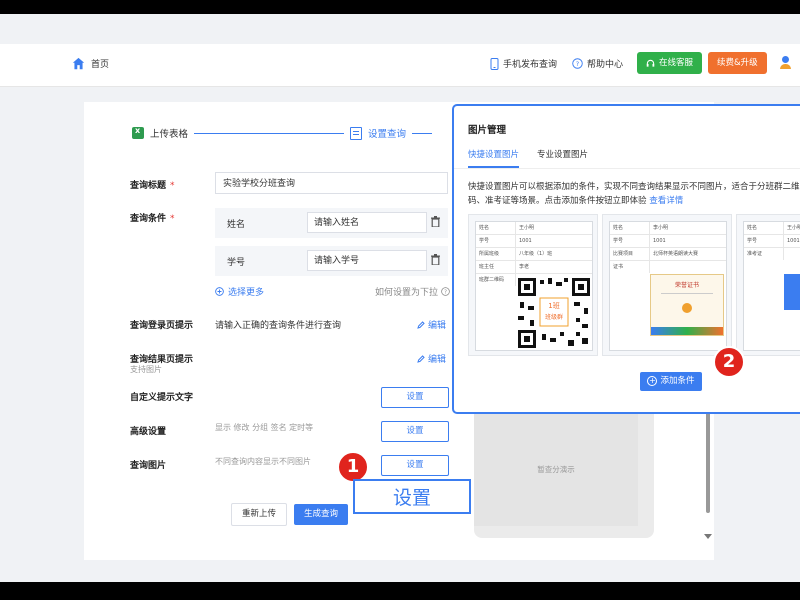 This screenshot has width=800, height=600. What do you see at coordinates (496, 254) in the screenshot?
I see `row-key: 所属班级` at bounding box center [496, 254].